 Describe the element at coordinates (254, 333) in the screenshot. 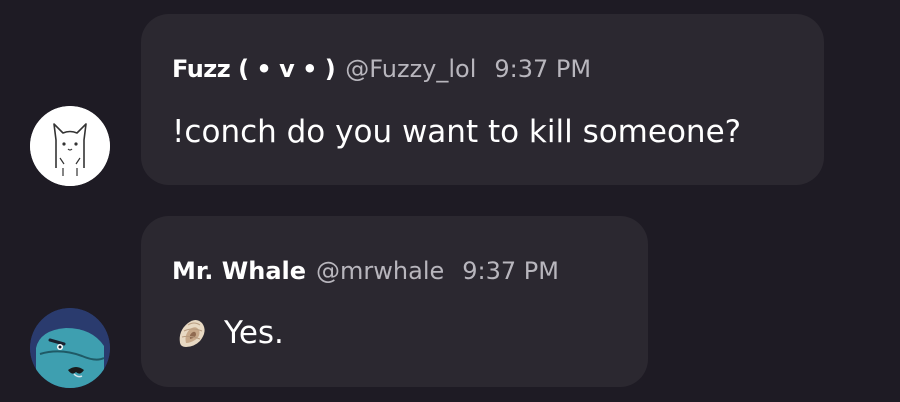

I see `message-text: Yes.` at that location.